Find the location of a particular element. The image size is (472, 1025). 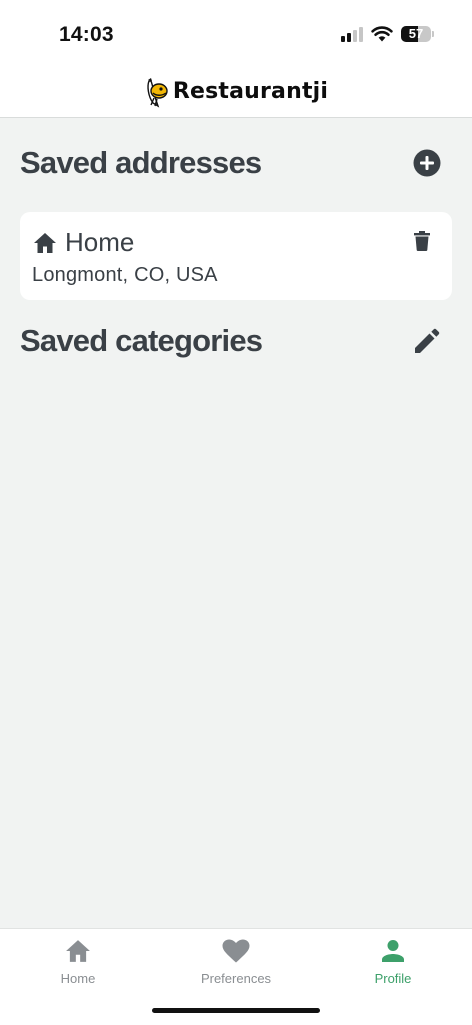

add-address-button is located at coordinates (427, 163).